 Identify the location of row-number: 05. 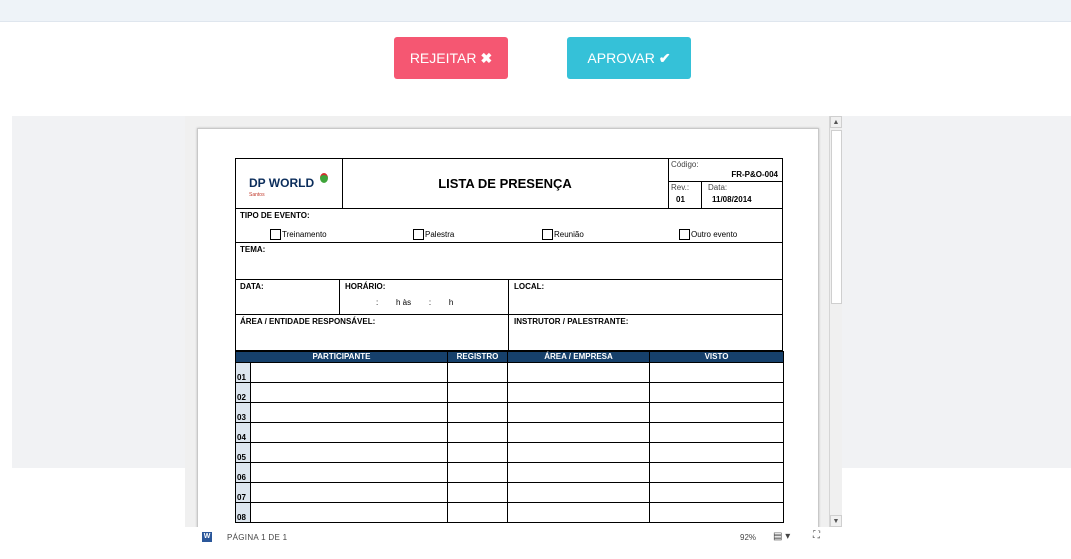
(243, 452).